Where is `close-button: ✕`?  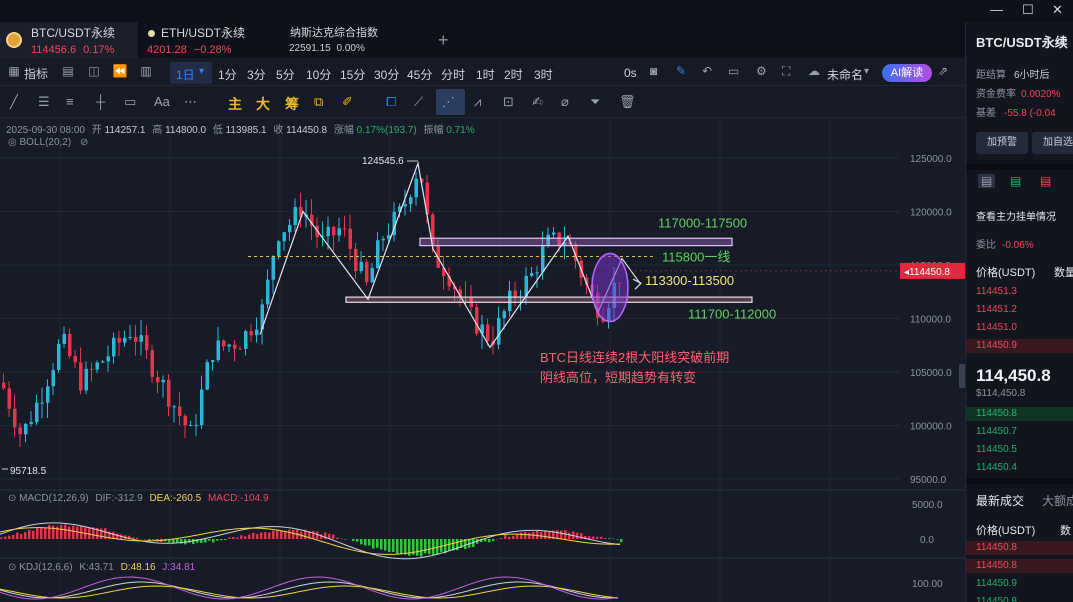 close-button: ✕ is located at coordinates (1057, 10).